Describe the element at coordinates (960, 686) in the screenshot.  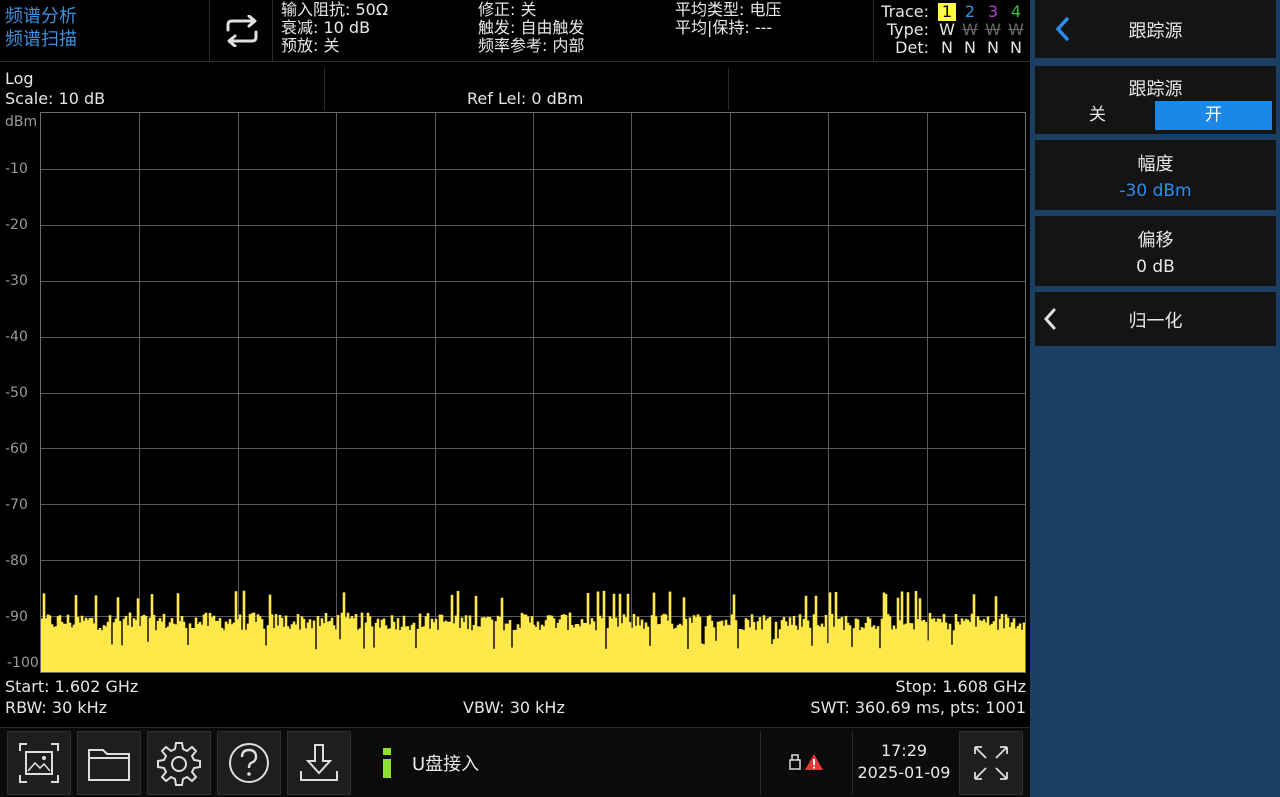
I see `stop-frequency: Stop: 1.608 GHz` at that location.